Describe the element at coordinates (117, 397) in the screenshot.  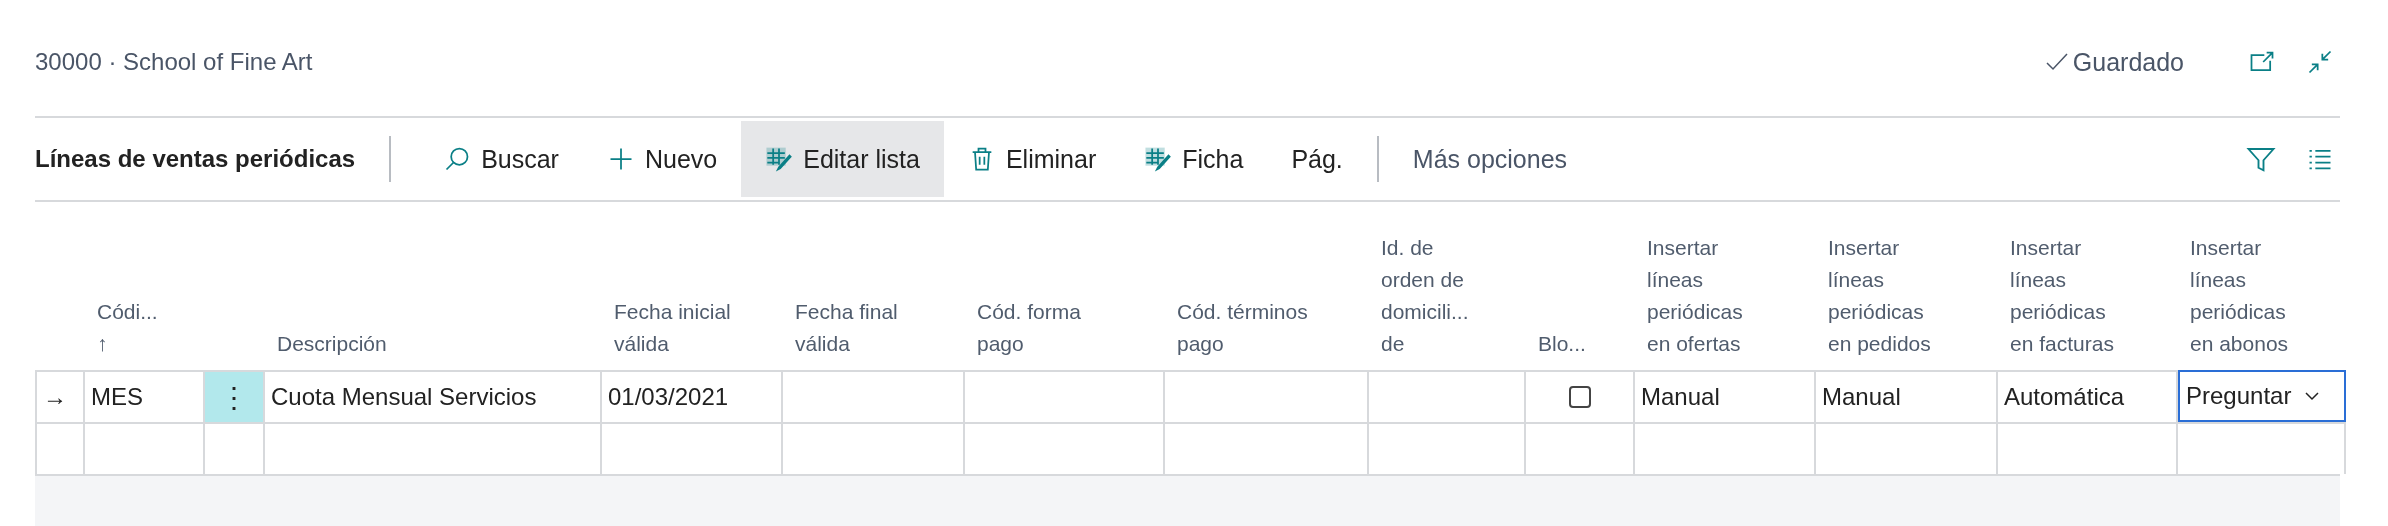
I see `cell-text: MES` at that location.